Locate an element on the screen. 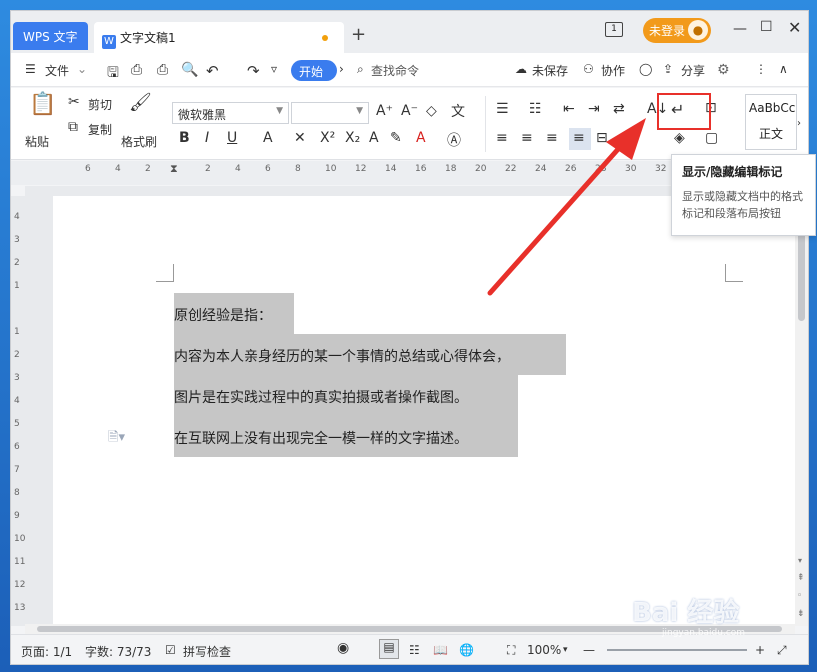 This screenshot has width=817, height=672. annotation-arrow is located at coordinates (566, 207).